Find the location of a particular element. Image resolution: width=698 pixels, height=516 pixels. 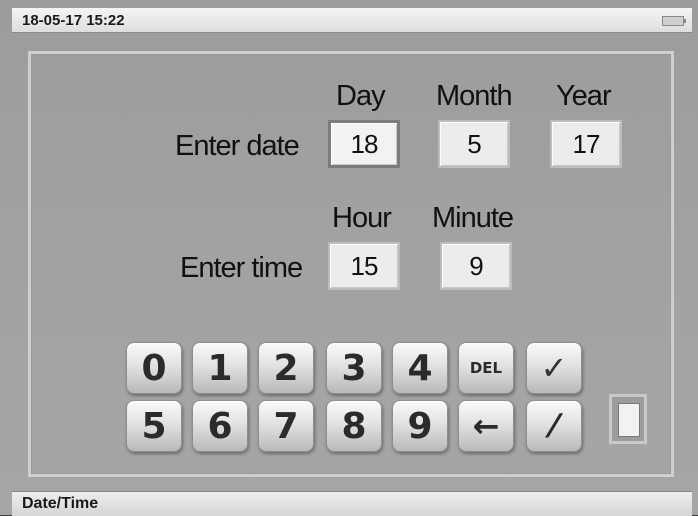

backspace-arrow-icon: ← is located at coordinates (486, 426).